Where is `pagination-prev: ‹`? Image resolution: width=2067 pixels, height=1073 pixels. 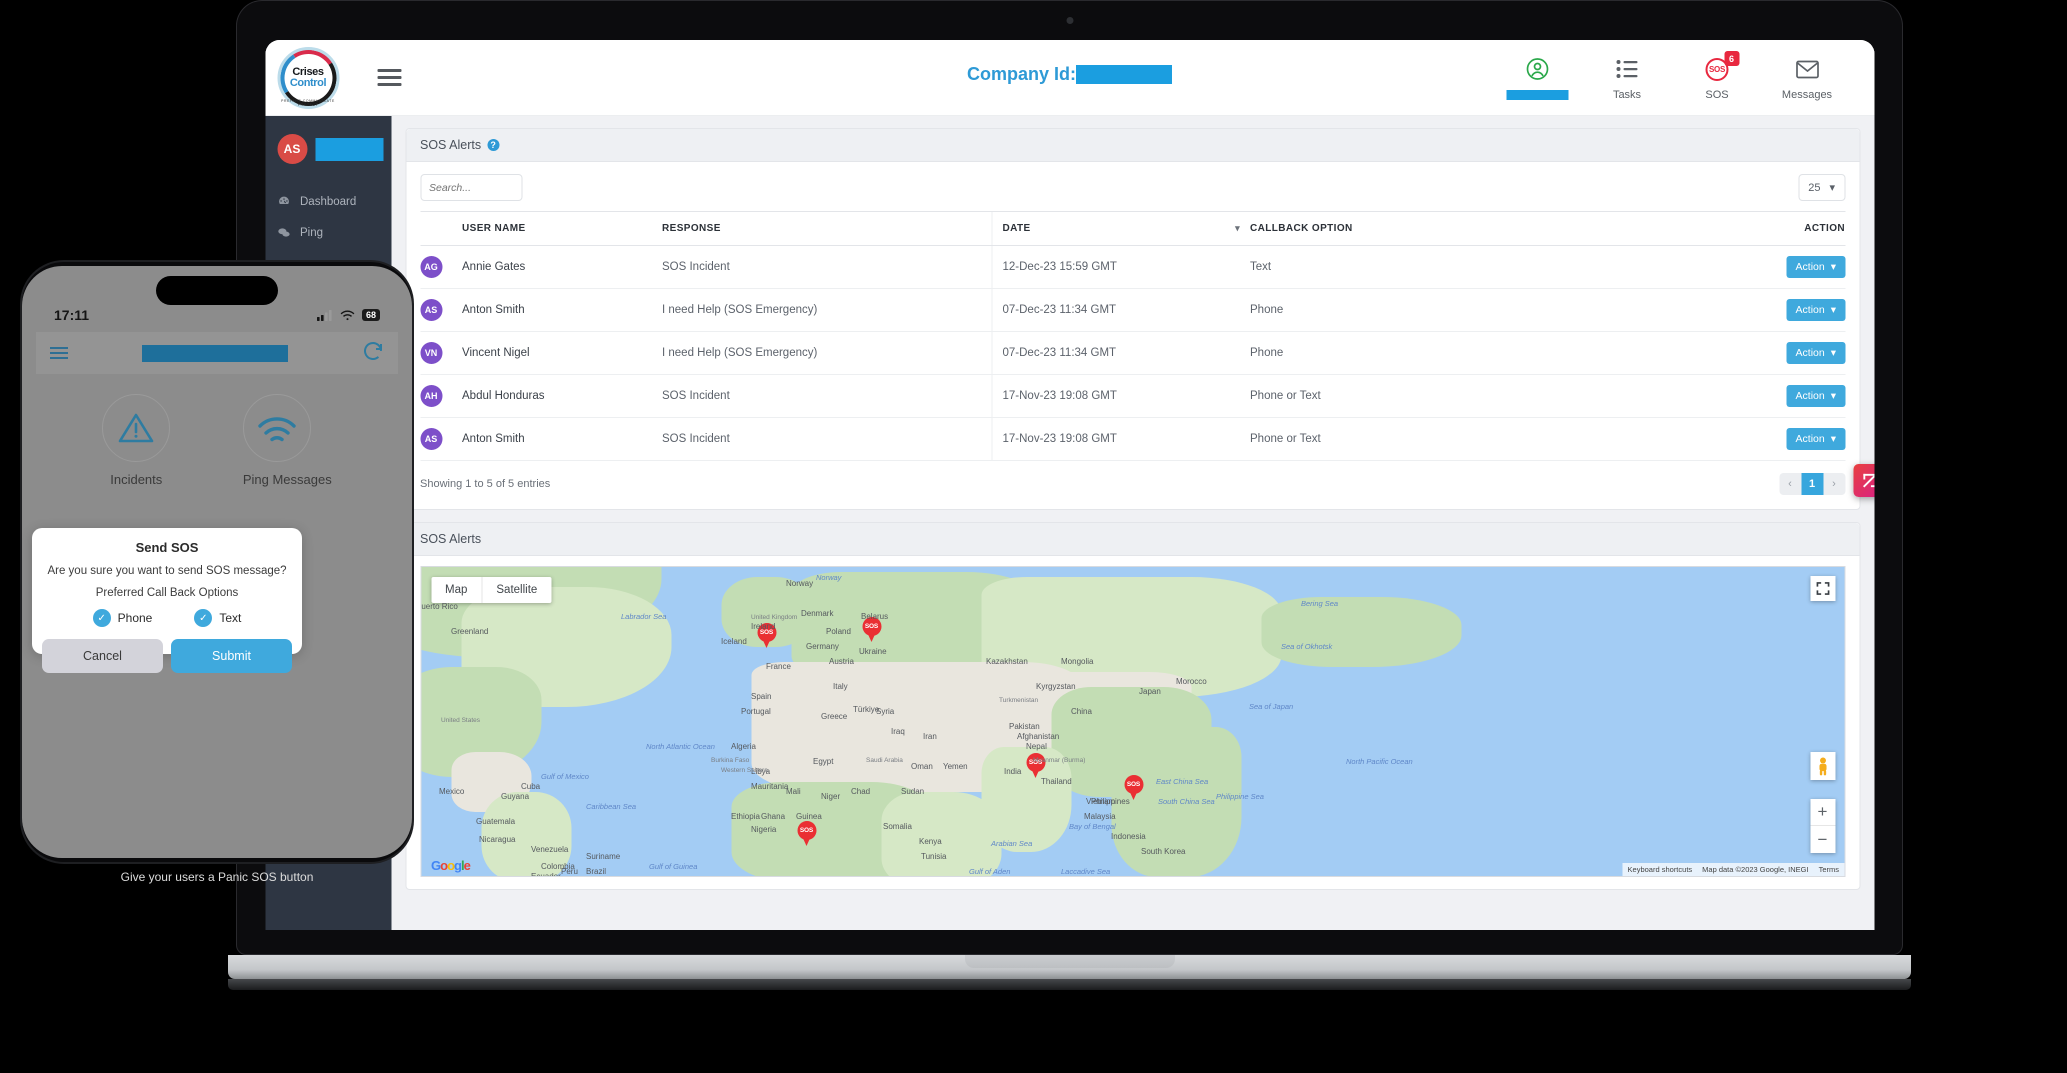
pagination-prev: ‹ is located at coordinates (1790, 484).